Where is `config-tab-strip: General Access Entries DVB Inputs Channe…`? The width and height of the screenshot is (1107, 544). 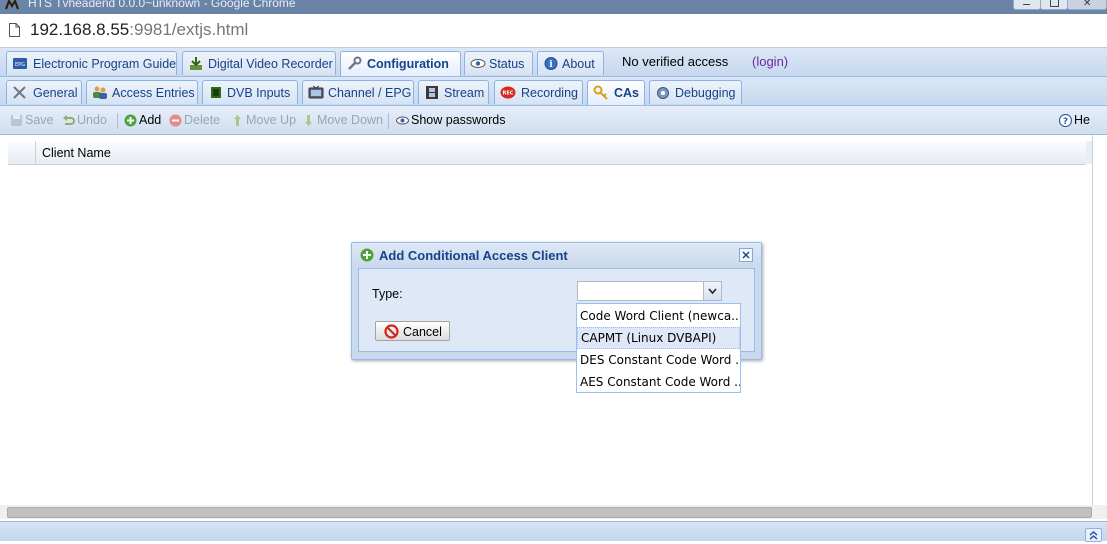 config-tab-strip: General Access Entries DVB Inputs Channe… is located at coordinates (553, 91).